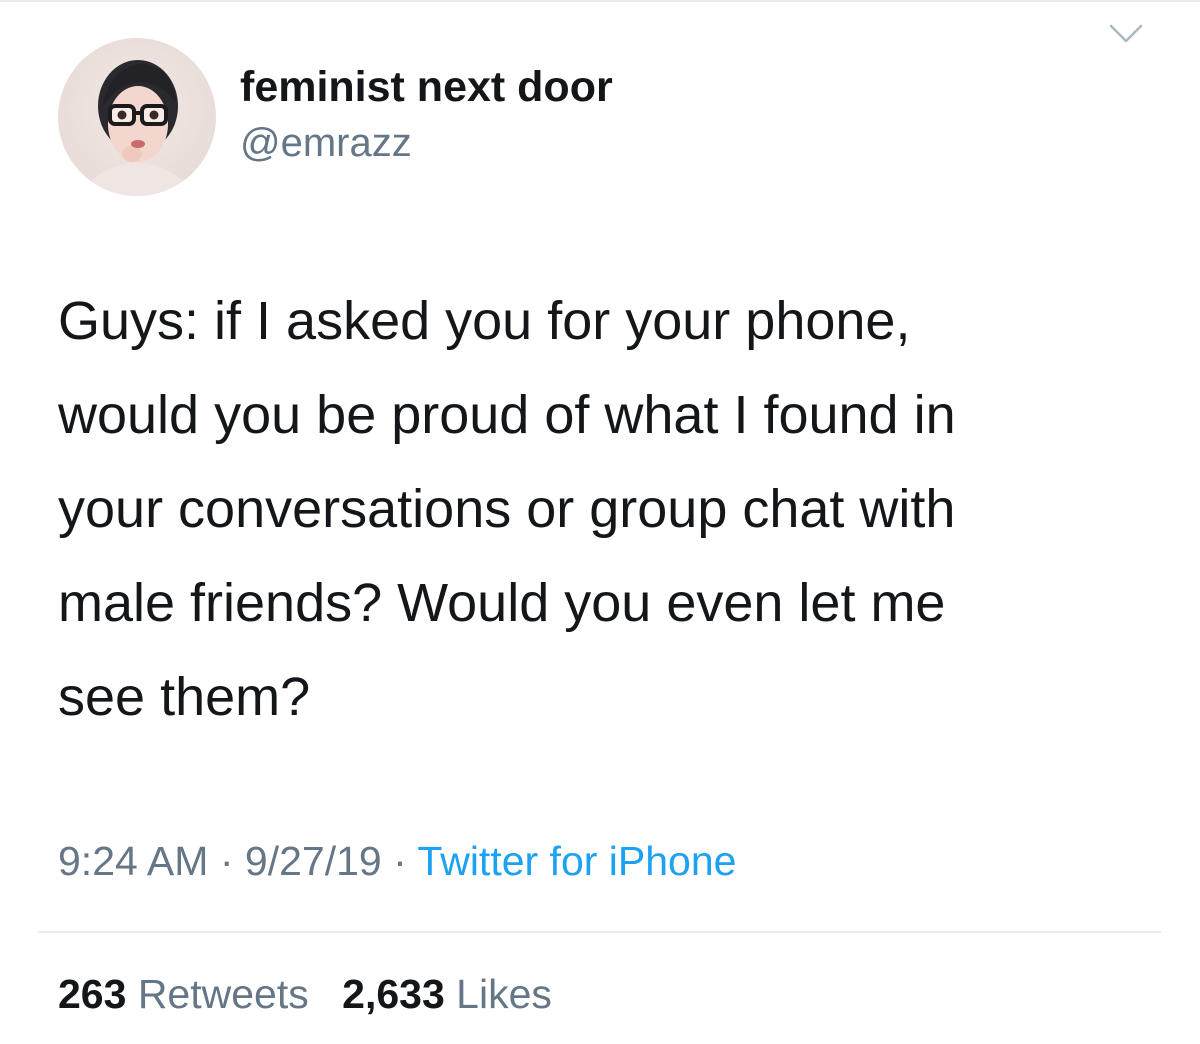 The image size is (1200, 1044). Describe the element at coordinates (447, 994) in the screenshot. I see `likes-stat: 2,633 Likes` at that location.